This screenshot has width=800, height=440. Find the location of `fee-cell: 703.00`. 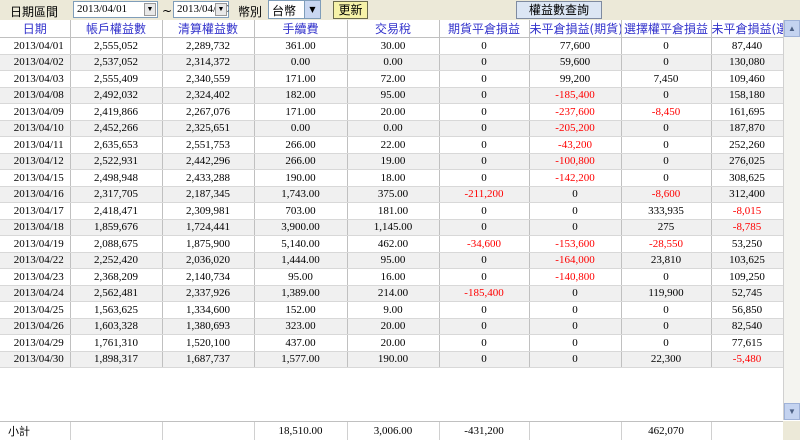

fee-cell: 703.00 is located at coordinates (301, 211).